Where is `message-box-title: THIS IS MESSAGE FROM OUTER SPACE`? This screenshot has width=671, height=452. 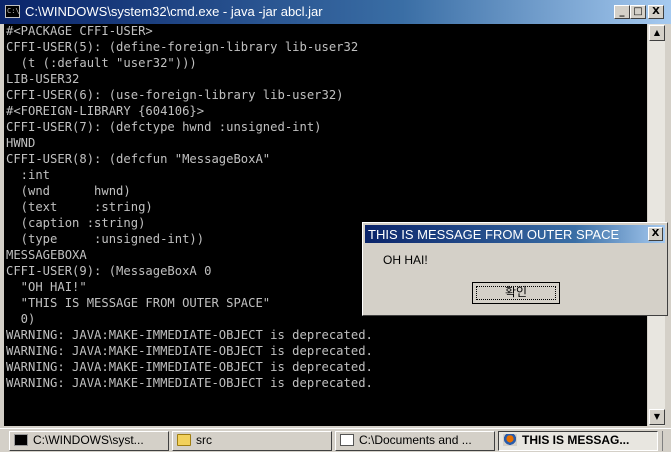 message-box-title: THIS IS MESSAGE FROM OUTER SPACE is located at coordinates (494, 234).